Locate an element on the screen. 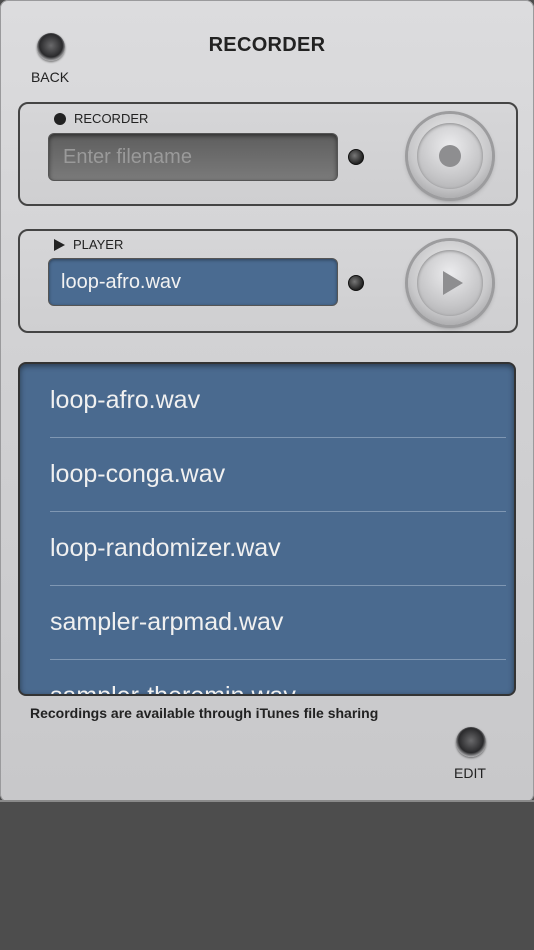  recorder-section: RECORDER is located at coordinates (268, 154).